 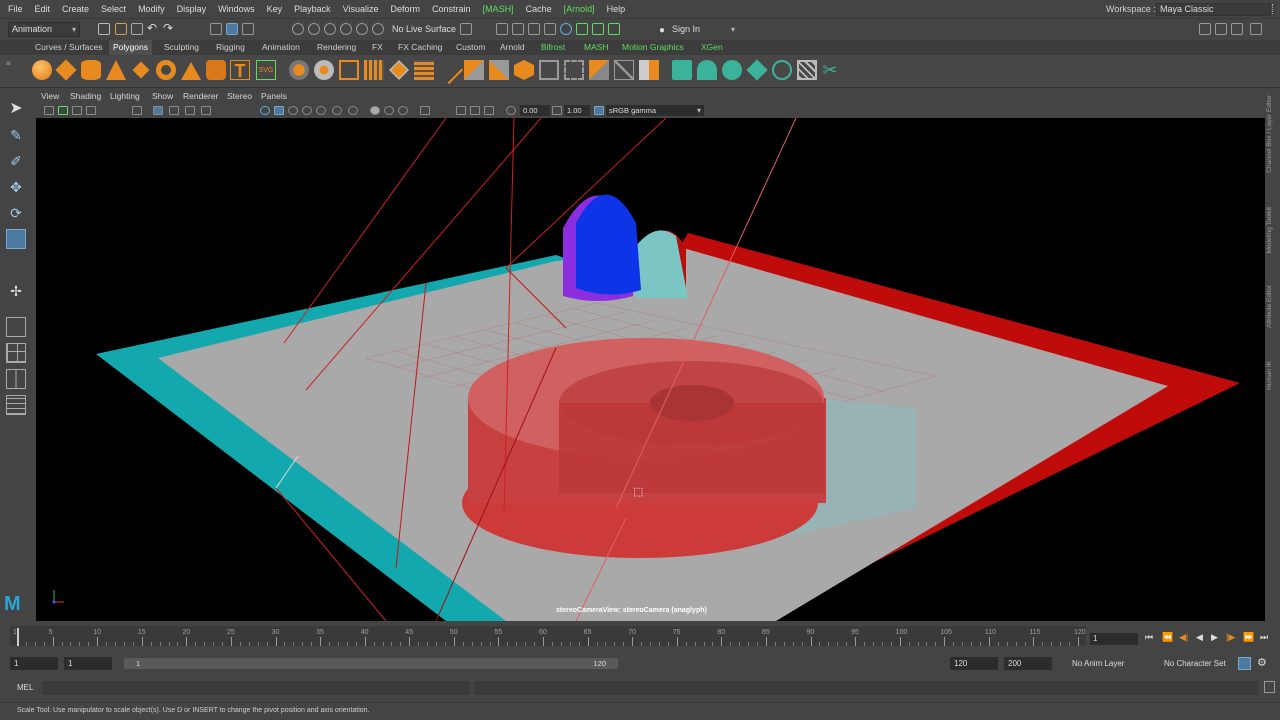 I want to click on grid-toggle-icon, so click(x=137, y=110).